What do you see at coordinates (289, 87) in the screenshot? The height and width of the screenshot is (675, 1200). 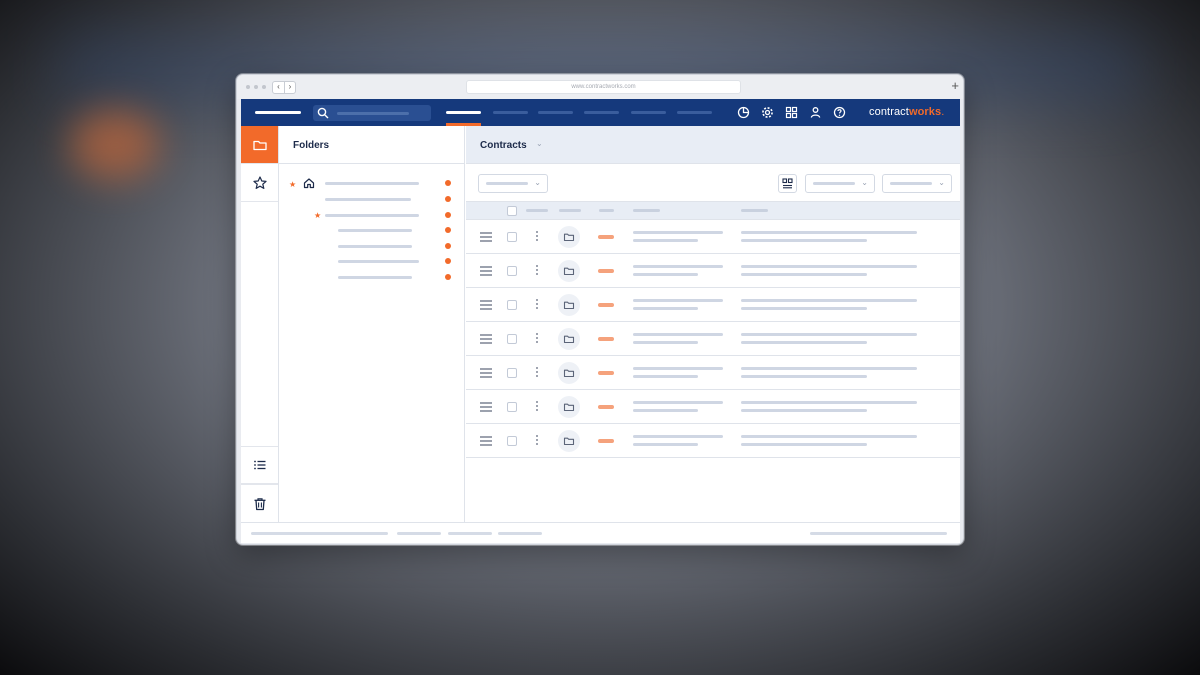 I see `forward-button: ›` at bounding box center [289, 87].